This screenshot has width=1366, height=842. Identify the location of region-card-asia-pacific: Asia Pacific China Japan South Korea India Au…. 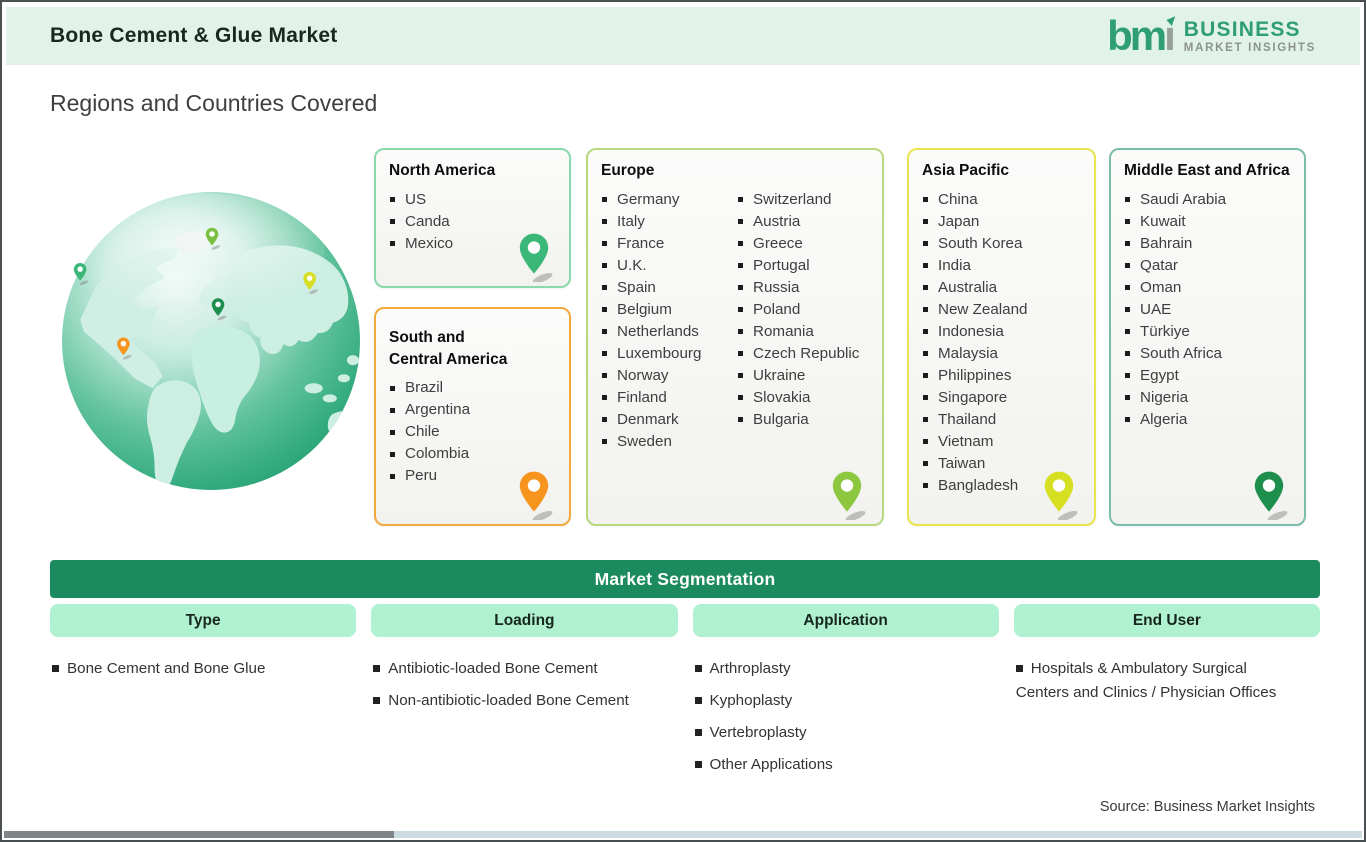
(1001, 337).